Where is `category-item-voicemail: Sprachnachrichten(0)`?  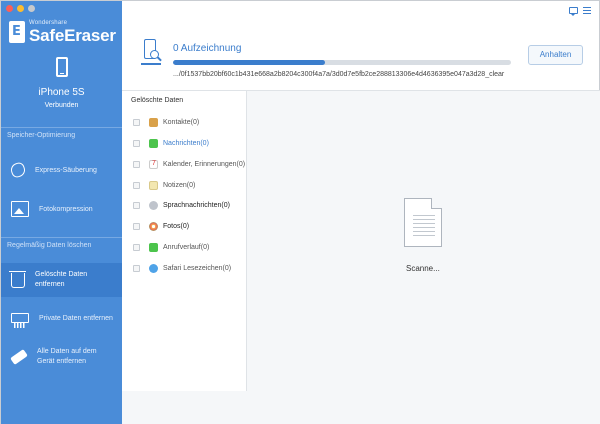
category-item-voicemail: Sprachnachrichten(0) is located at coordinates (181, 205).